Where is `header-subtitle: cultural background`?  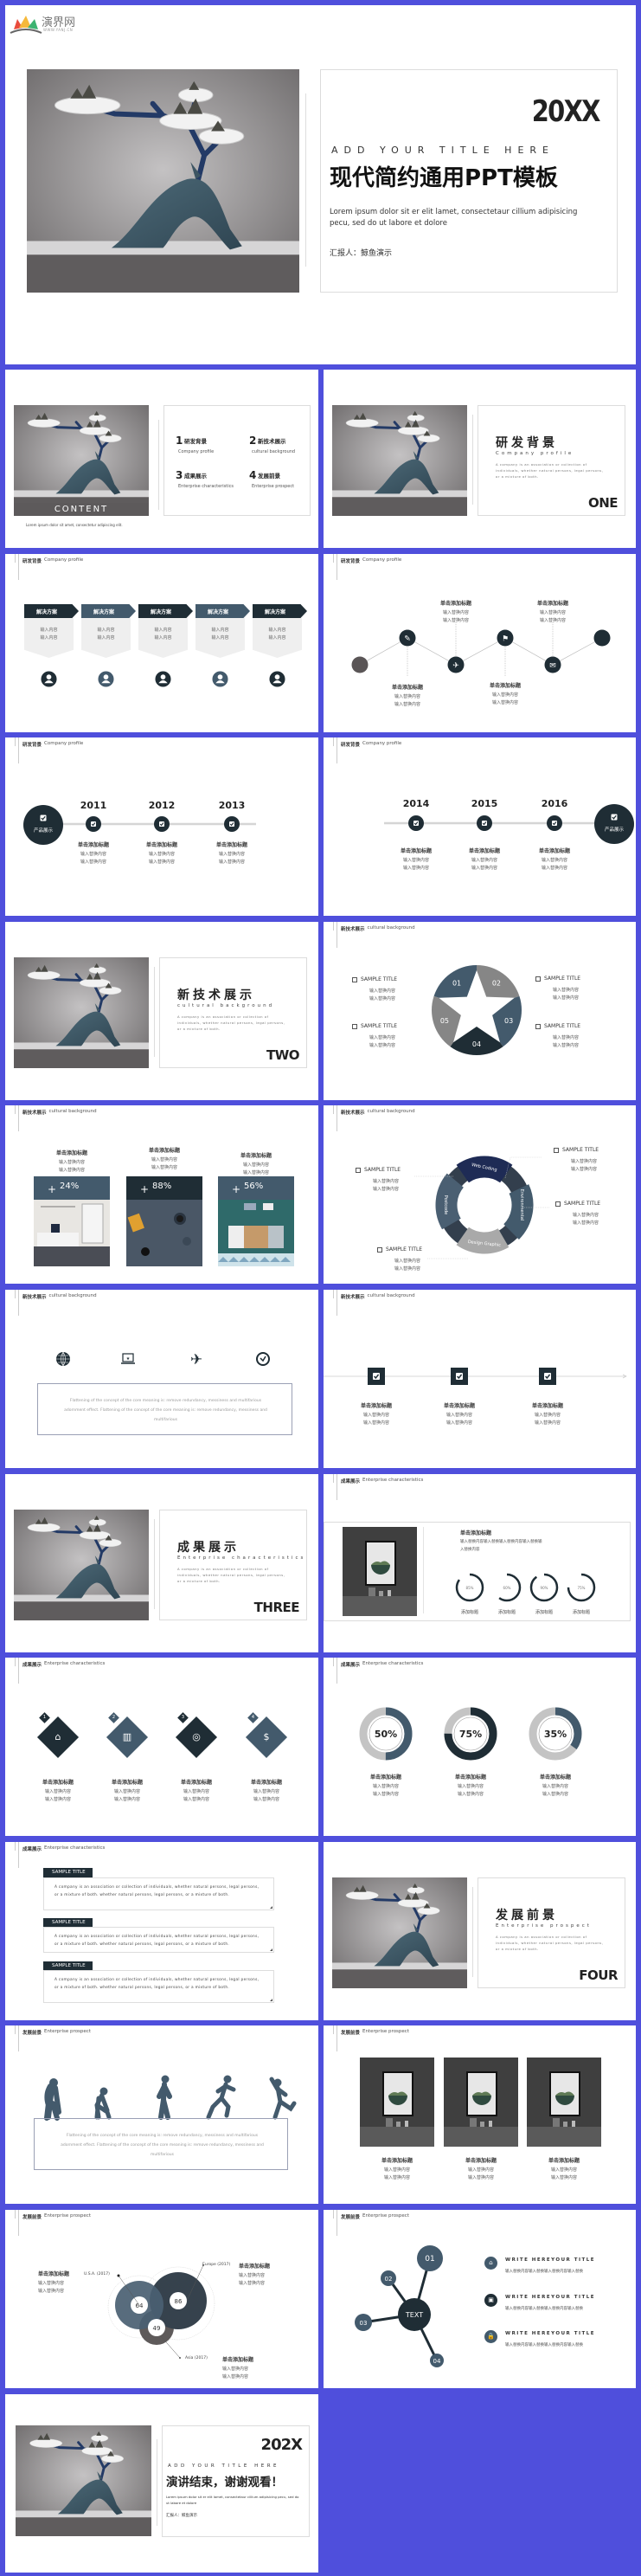
header-subtitle: cultural background is located at coordinates (72, 1295).